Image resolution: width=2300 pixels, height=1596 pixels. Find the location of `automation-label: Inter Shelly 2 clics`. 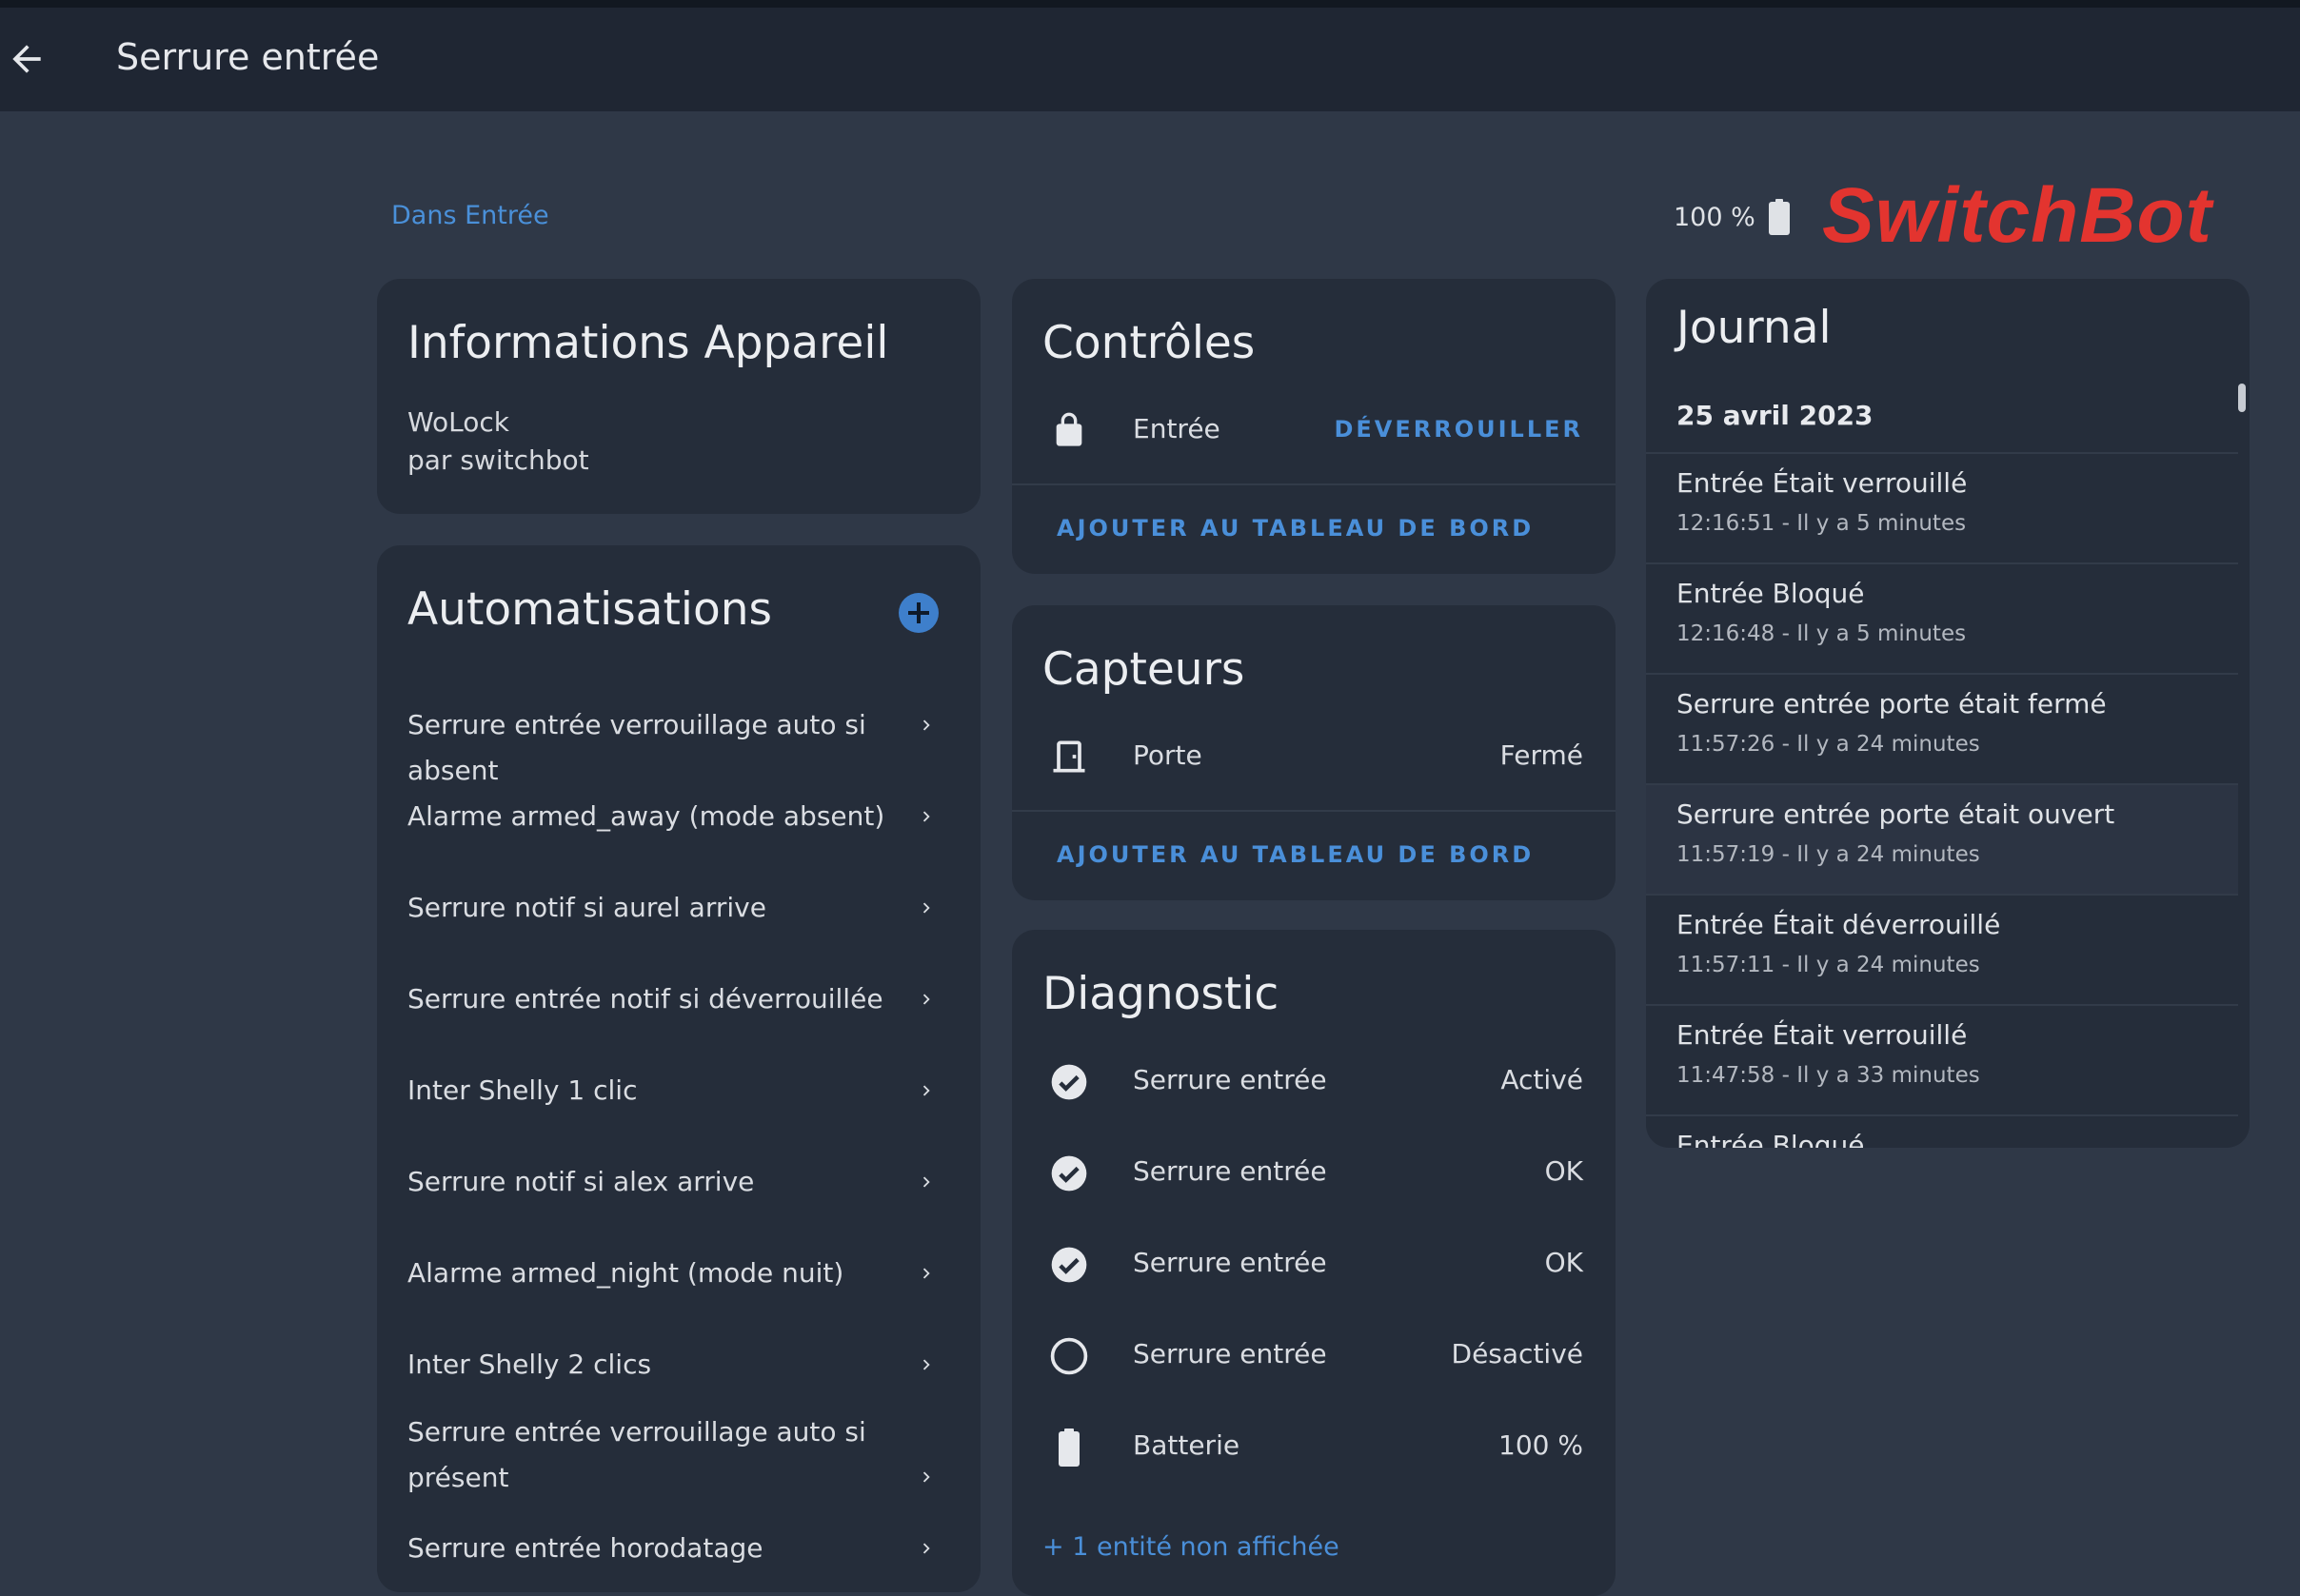

automation-label: Inter Shelly 2 clics is located at coordinates (529, 1364).